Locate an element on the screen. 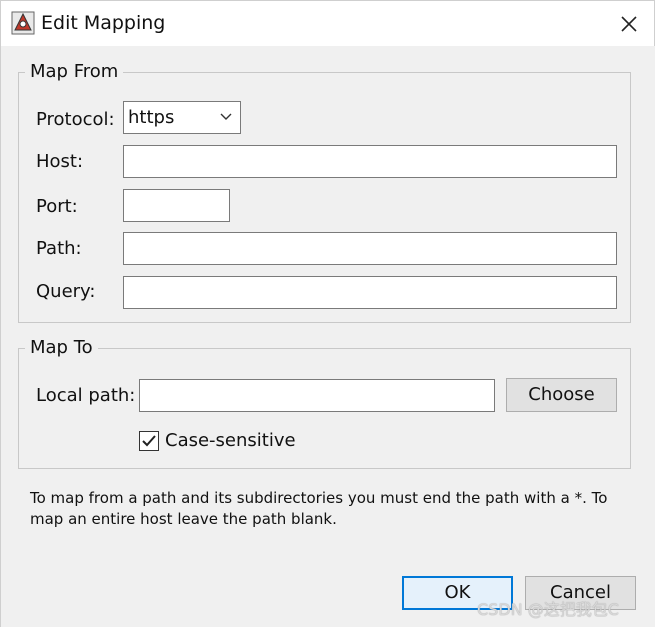  watermark: CSDN @这把我包C is located at coordinates (548, 609).